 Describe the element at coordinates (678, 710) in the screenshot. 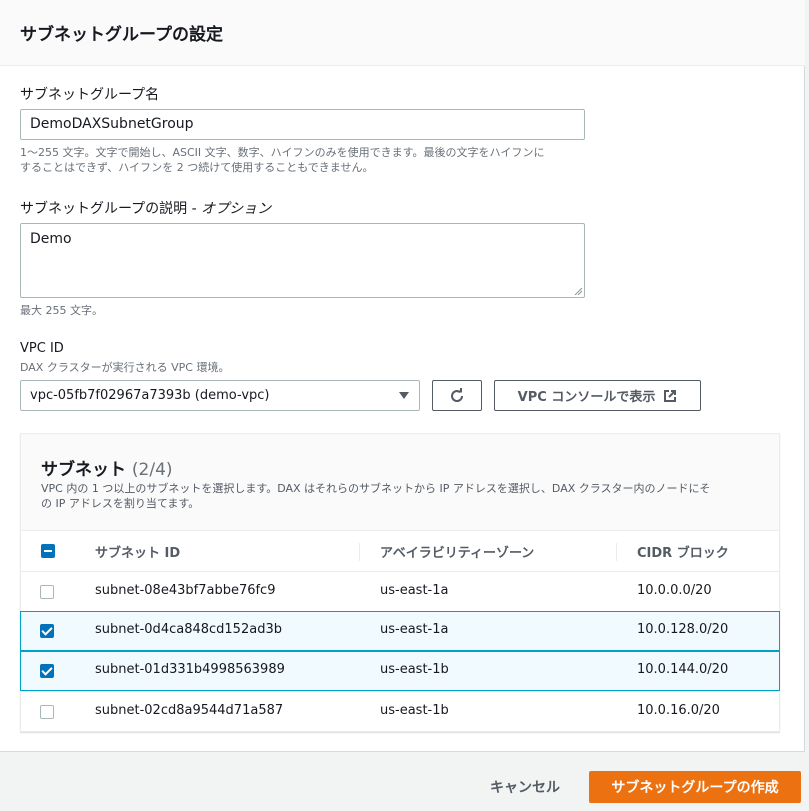

I see `cidr-cell: 10.0.16.0/20` at that location.